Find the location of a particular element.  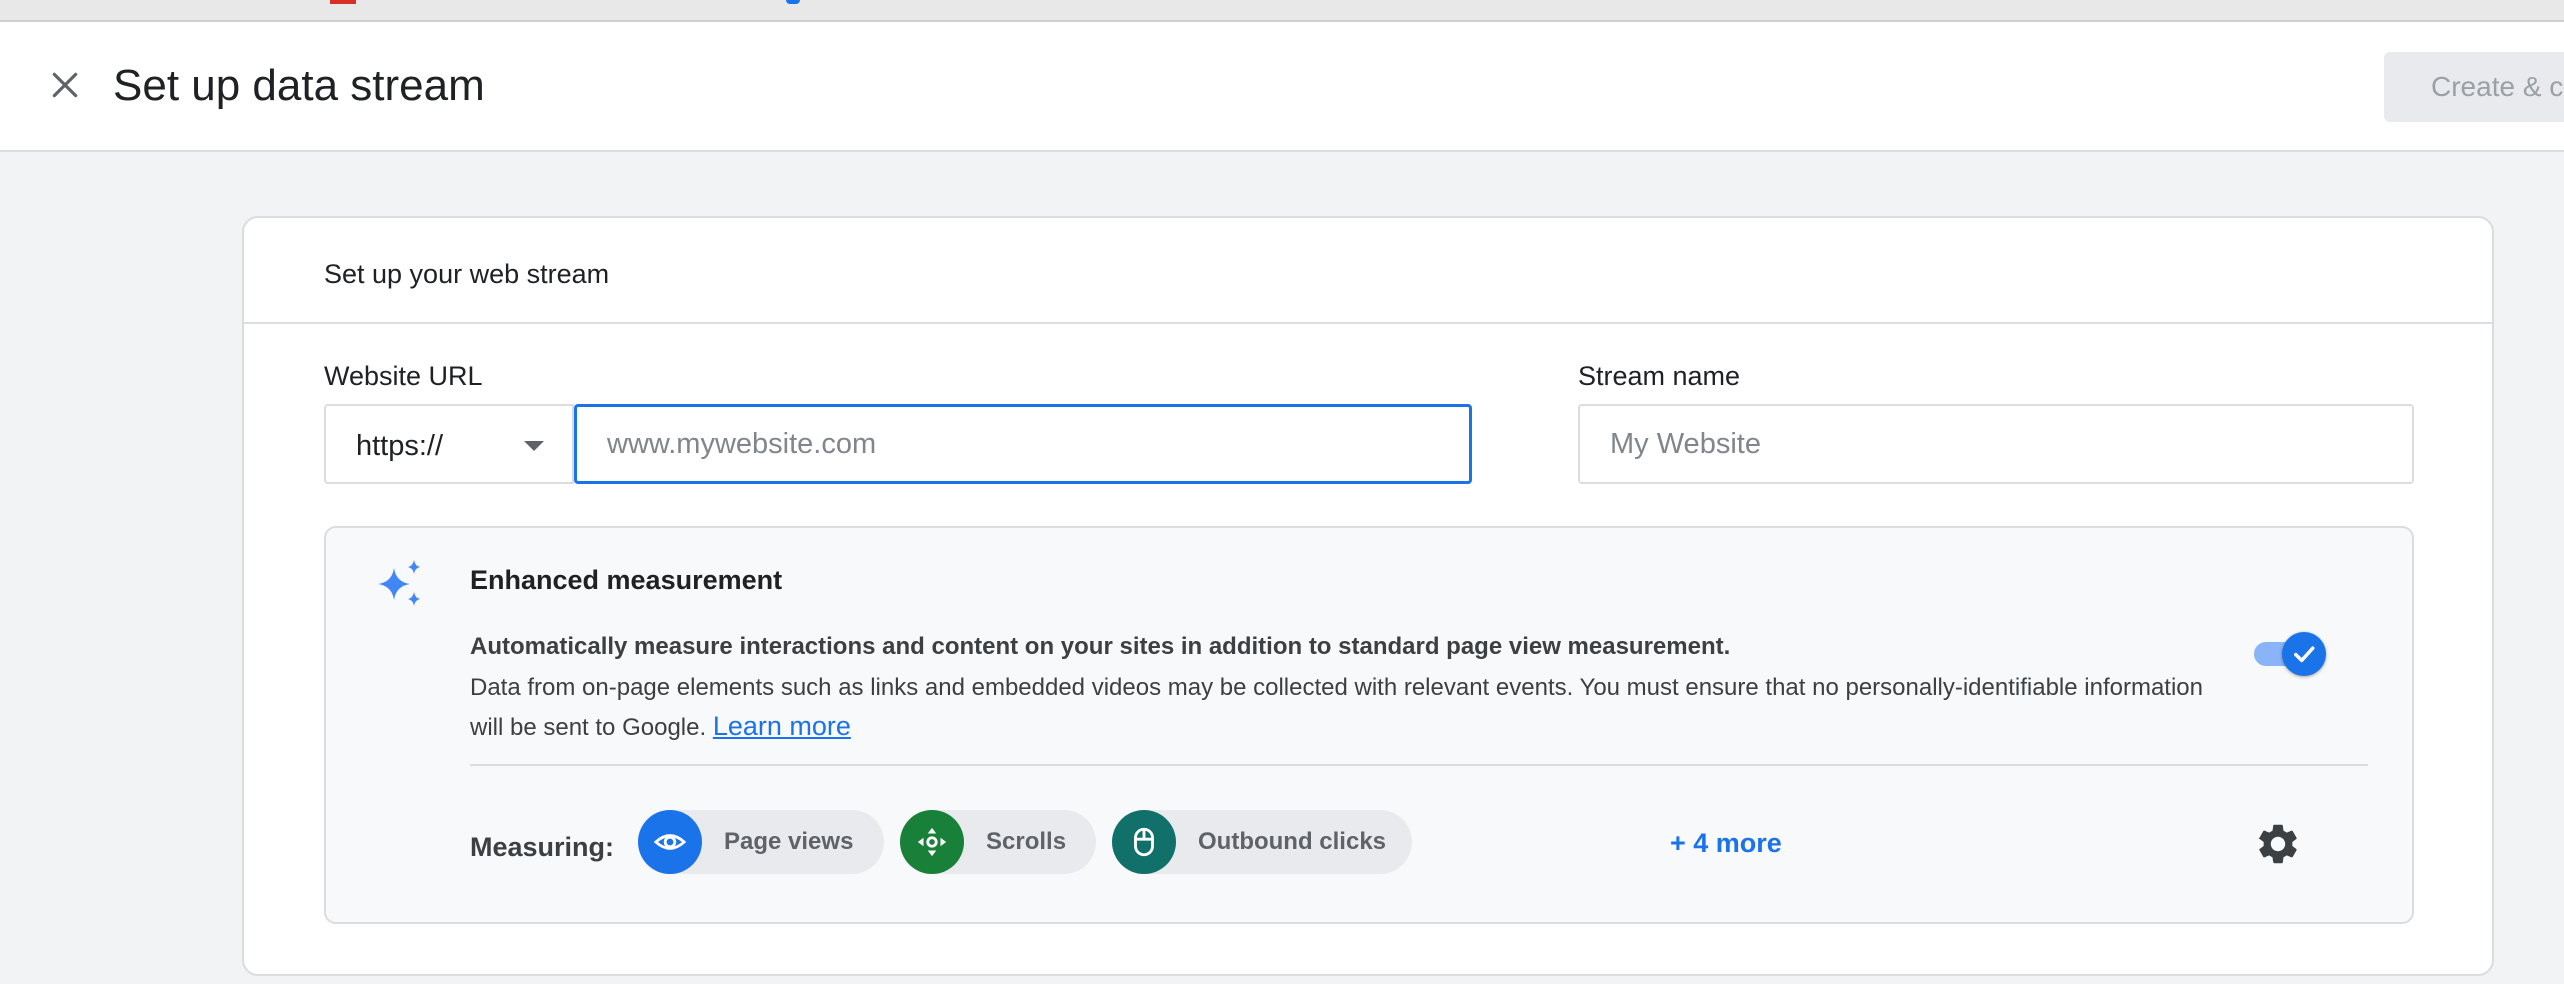

tab-favicon-red is located at coordinates (343, 2).